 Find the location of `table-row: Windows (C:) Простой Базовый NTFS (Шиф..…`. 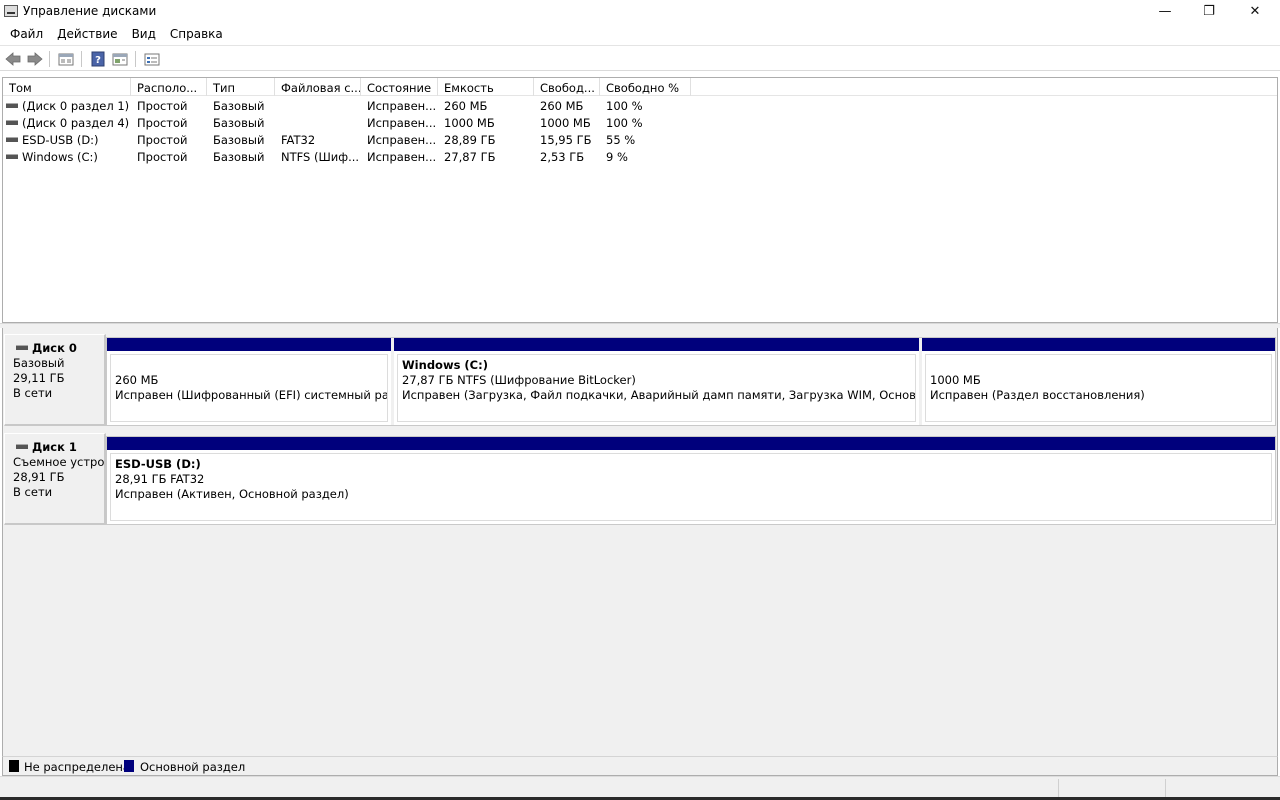

table-row: Windows (C:) Простой Базовый NTFS (Шиф..… is located at coordinates (640, 156).